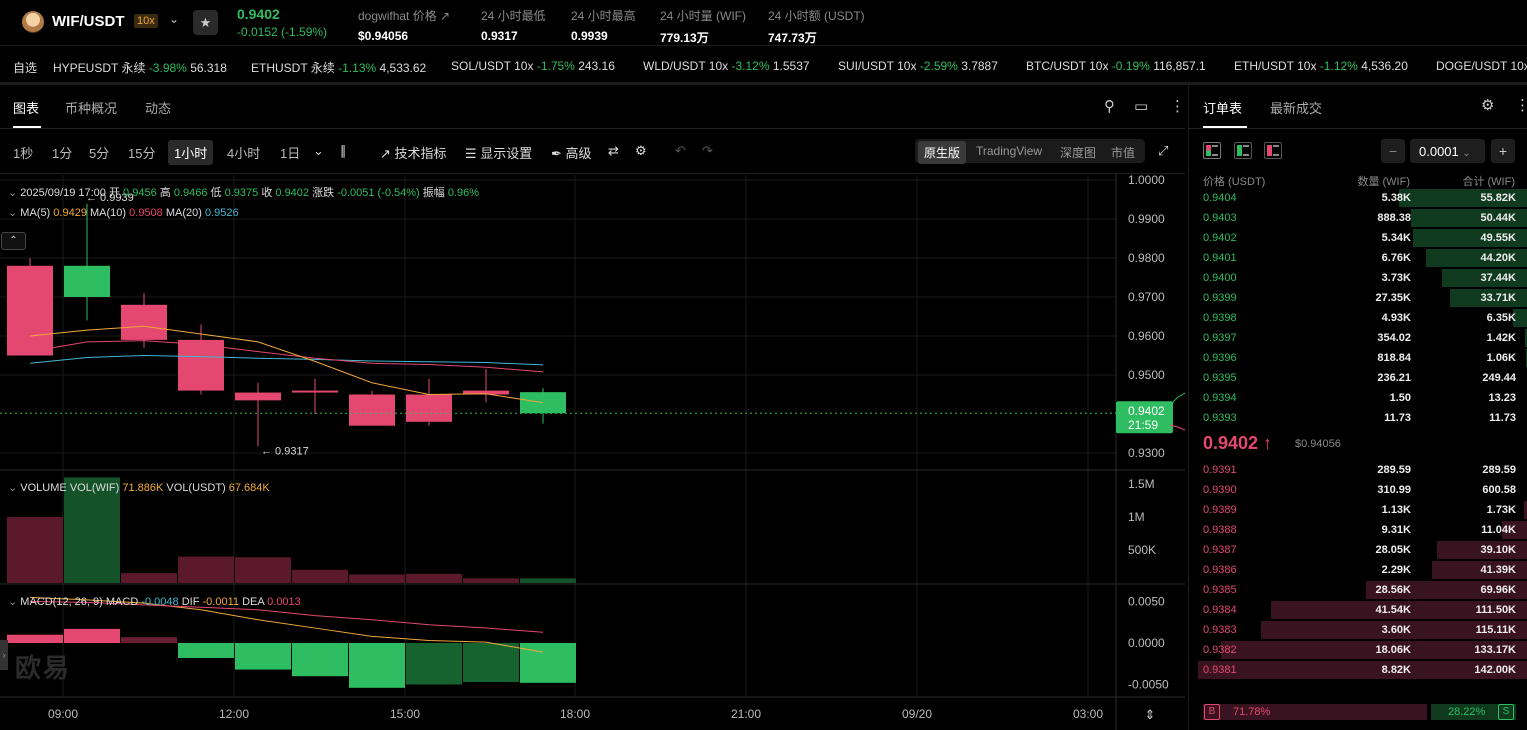 The image size is (1527, 730). I want to click on divider, so click(1358, 128).